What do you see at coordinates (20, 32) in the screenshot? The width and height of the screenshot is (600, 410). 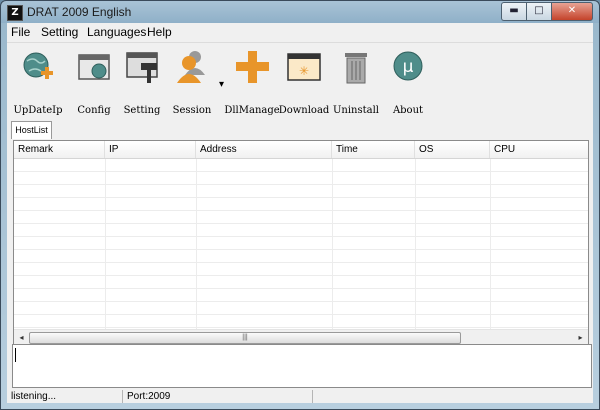 I see `menu-file: File` at bounding box center [20, 32].